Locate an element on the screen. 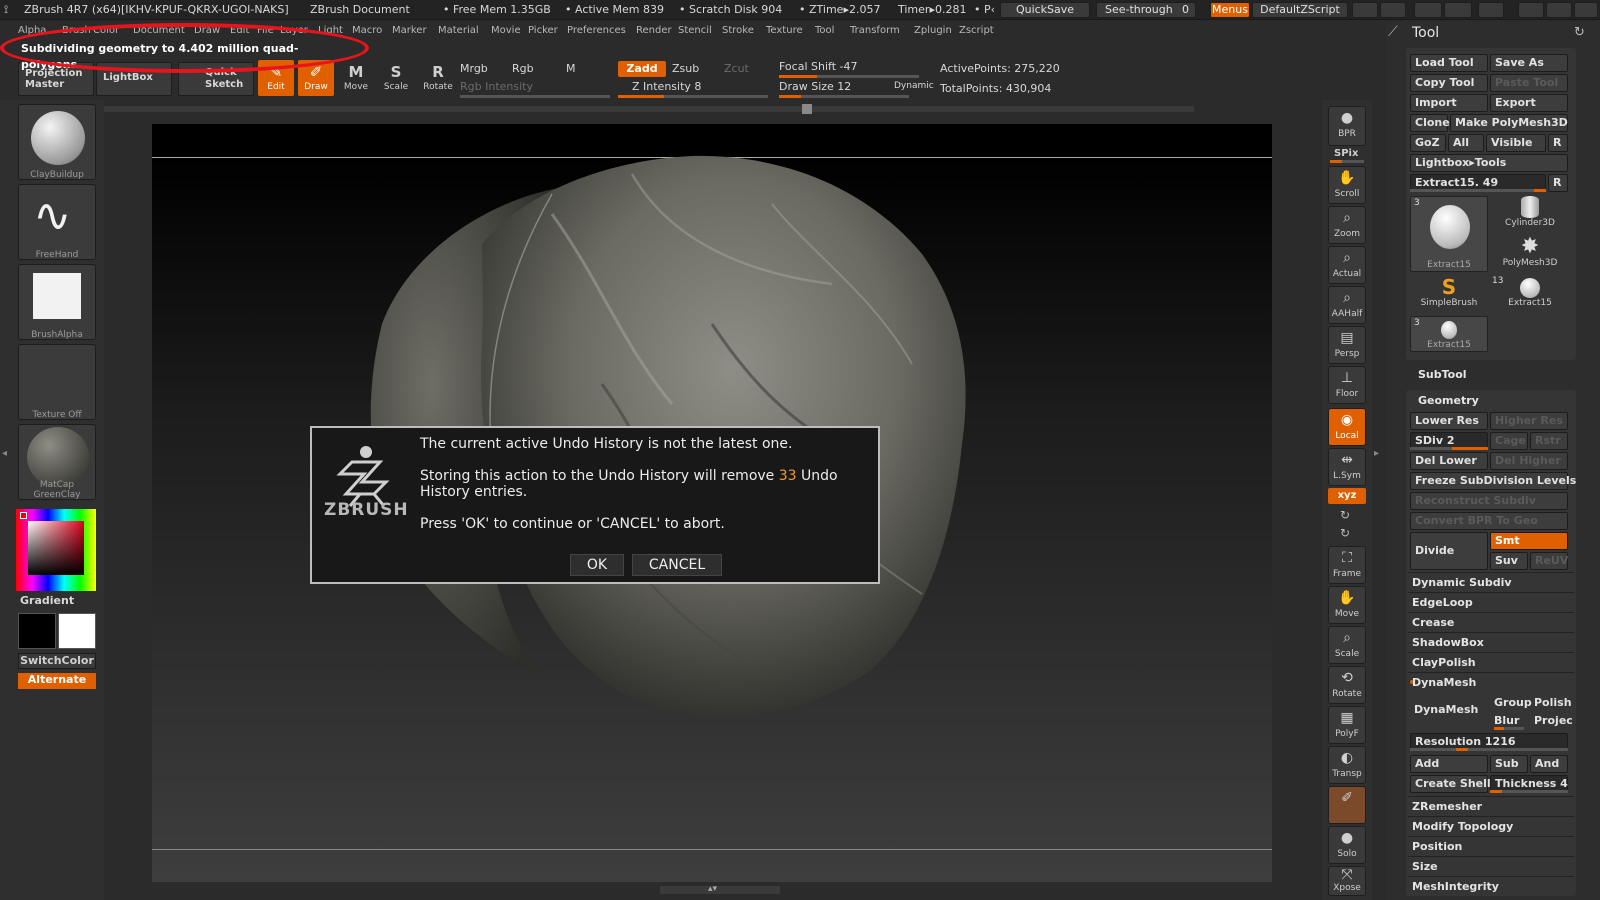 Image resolution: width=1600 pixels, height=900 pixels. menu-render: Render is located at coordinates (654, 30).